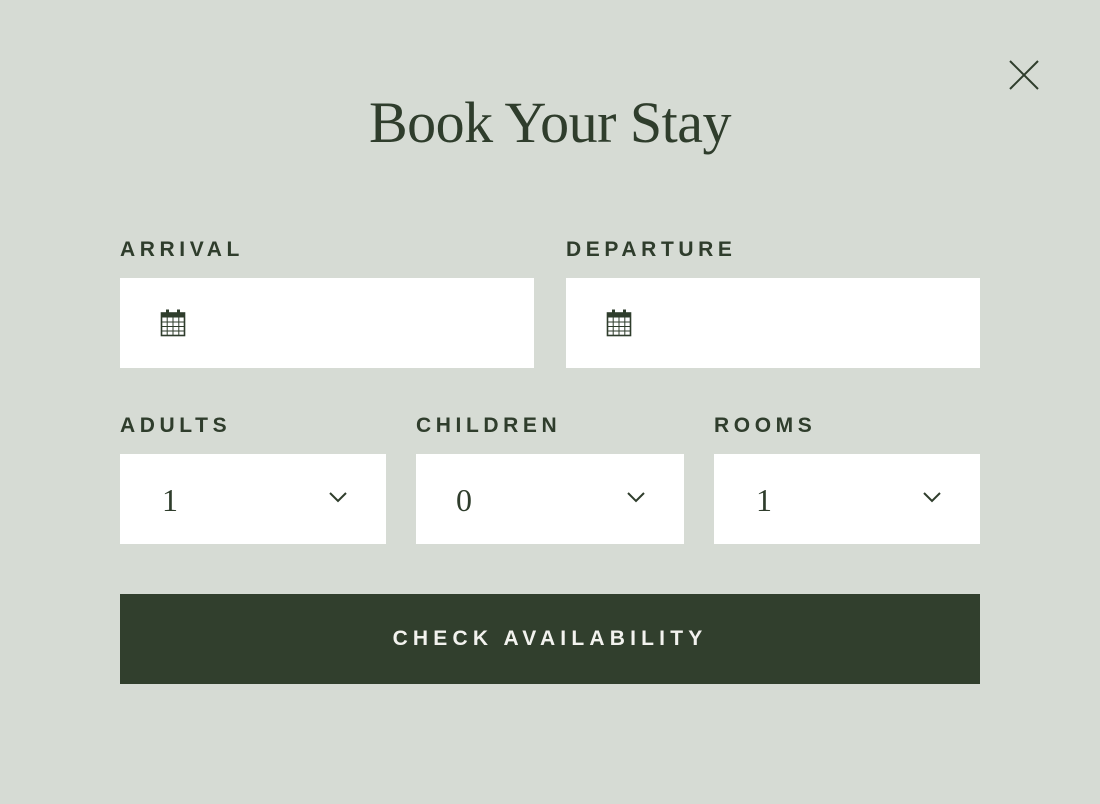 The width and height of the screenshot is (1100, 804). What do you see at coordinates (176, 425) in the screenshot?
I see `adults-label: ADULTS` at bounding box center [176, 425].